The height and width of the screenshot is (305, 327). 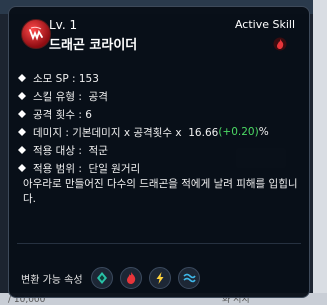 I want to click on element-conversion-row: 변환 가능 속성, so click(x=114, y=278).